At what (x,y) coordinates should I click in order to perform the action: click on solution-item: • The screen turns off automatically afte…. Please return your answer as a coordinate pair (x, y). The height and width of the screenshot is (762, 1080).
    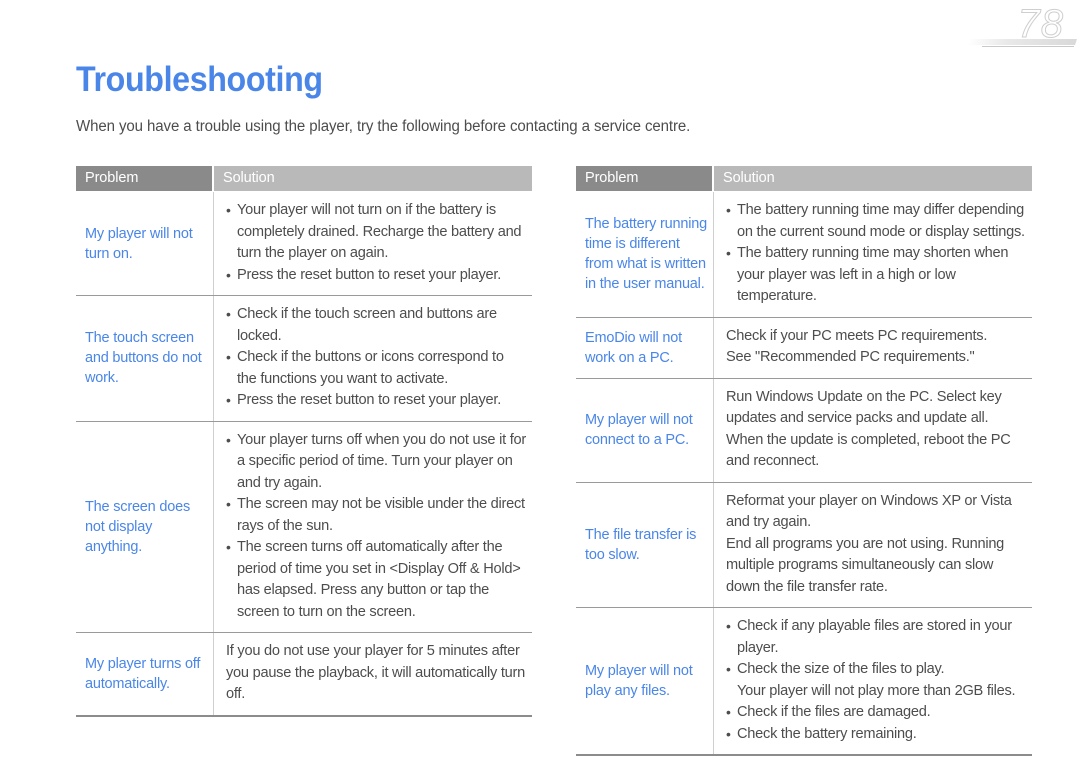
    Looking at the image, I should click on (376, 580).